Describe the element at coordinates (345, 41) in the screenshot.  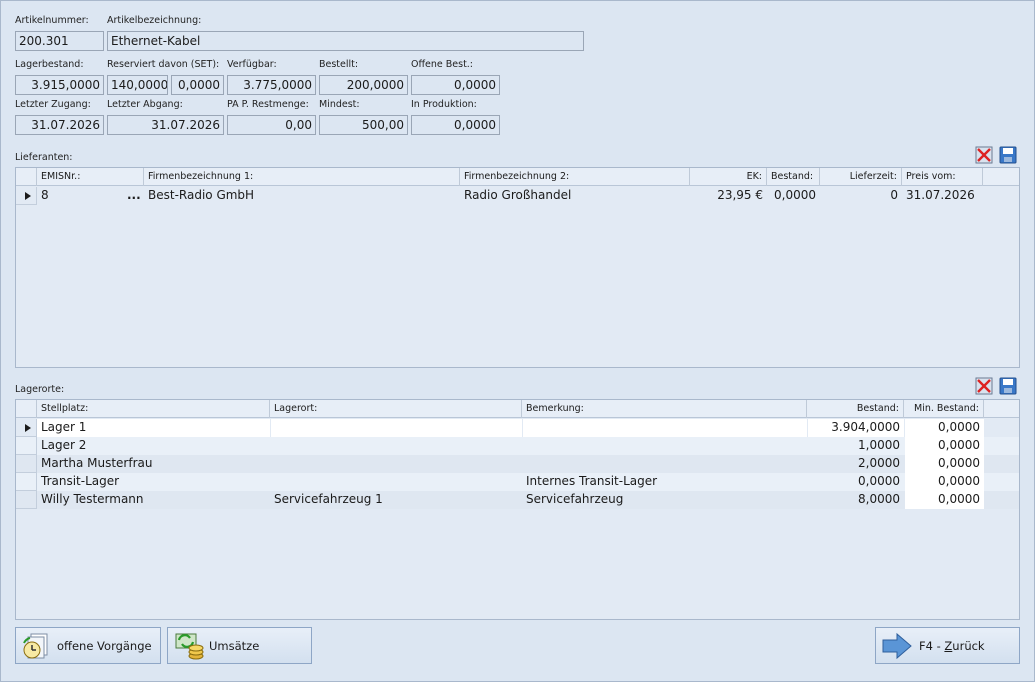
I see `article-name-field: Ethernet-Kabel` at that location.